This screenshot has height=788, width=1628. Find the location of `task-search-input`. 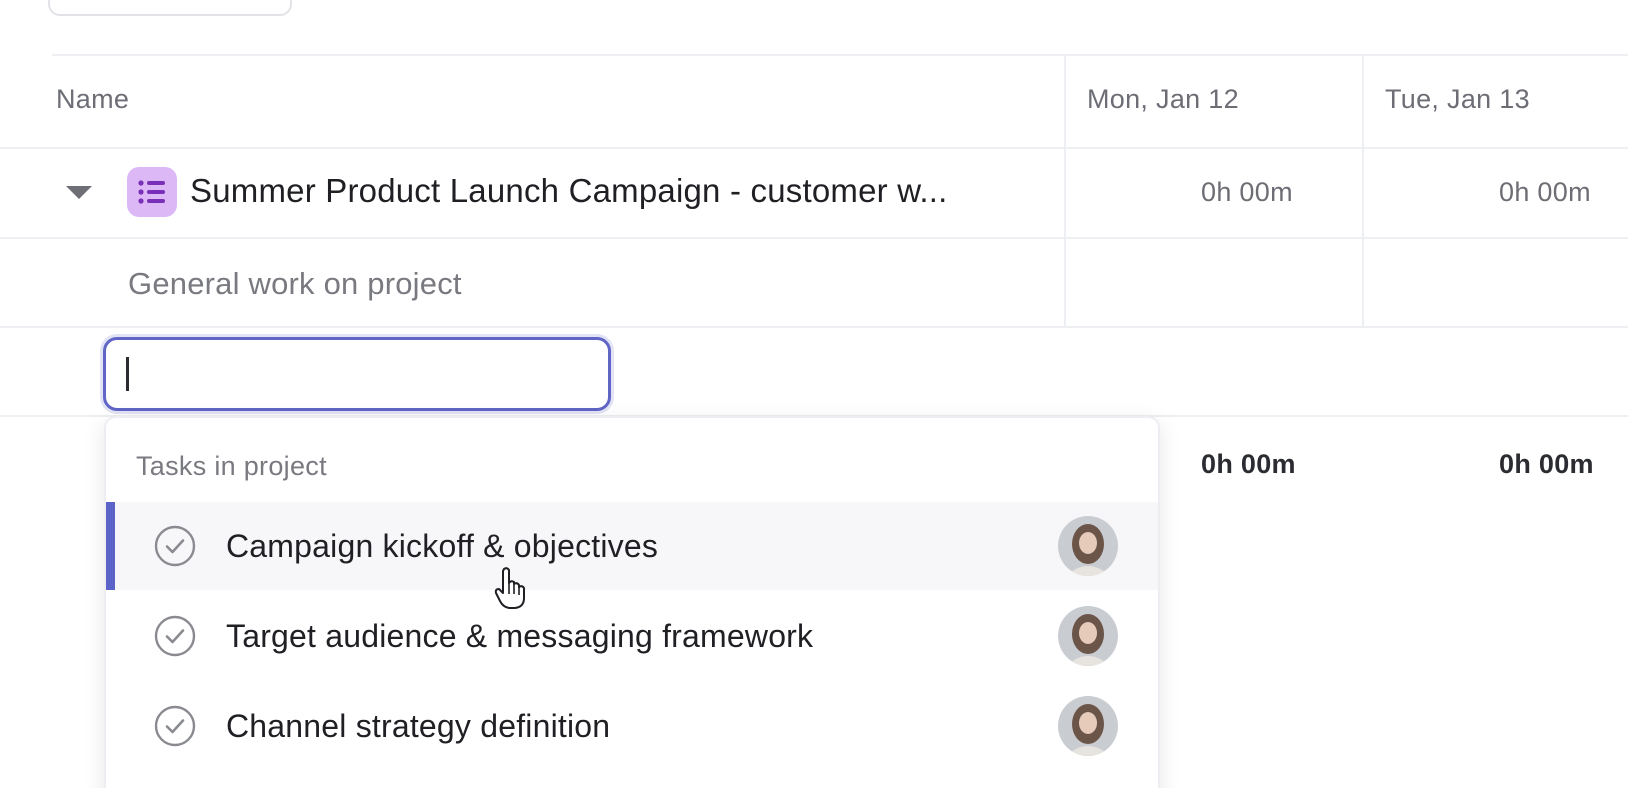

task-search-input is located at coordinates (357, 374).